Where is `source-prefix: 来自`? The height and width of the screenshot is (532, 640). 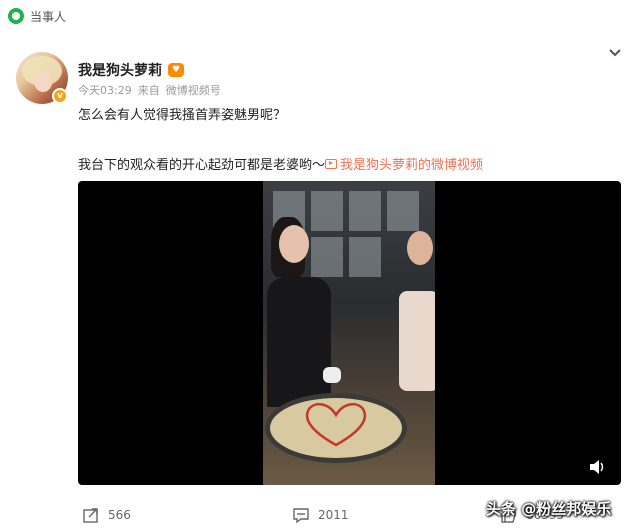
source-prefix: 来自 is located at coordinates (148, 90).